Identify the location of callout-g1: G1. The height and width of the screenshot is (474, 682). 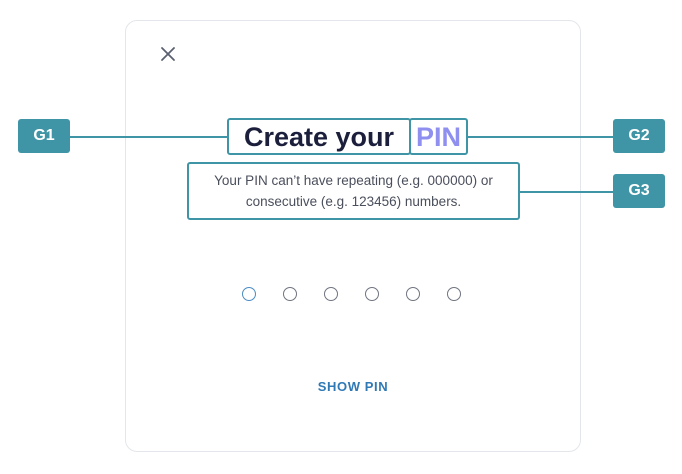
(44, 136).